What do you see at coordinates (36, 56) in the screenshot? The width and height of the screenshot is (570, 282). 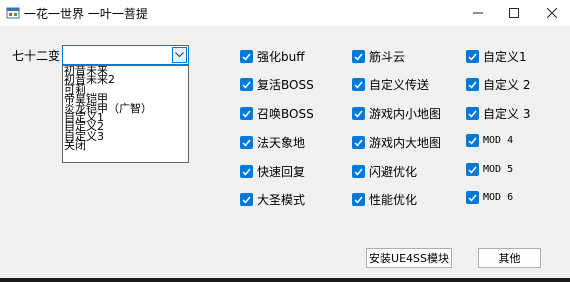 I see `transform-label: 七十二变` at bounding box center [36, 56].